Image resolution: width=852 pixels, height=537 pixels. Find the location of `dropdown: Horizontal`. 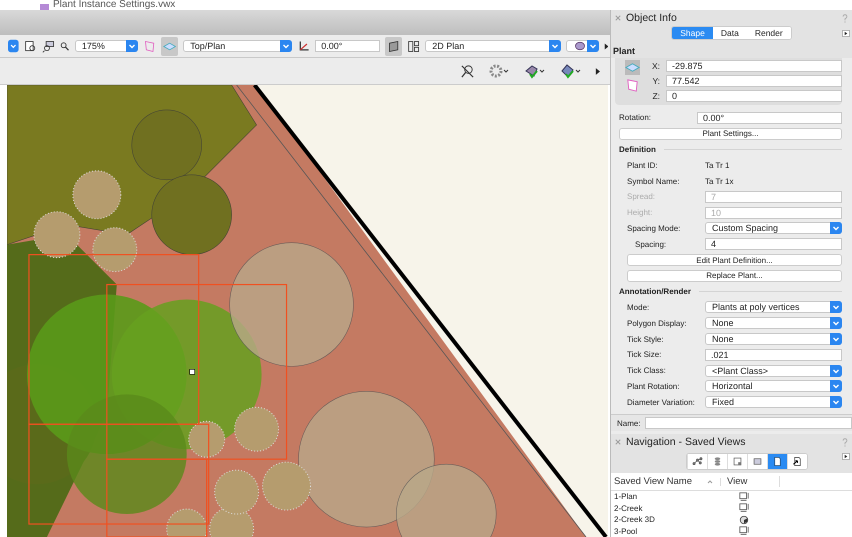

dropdown: Horizontal is located at coordinates (773, 386).